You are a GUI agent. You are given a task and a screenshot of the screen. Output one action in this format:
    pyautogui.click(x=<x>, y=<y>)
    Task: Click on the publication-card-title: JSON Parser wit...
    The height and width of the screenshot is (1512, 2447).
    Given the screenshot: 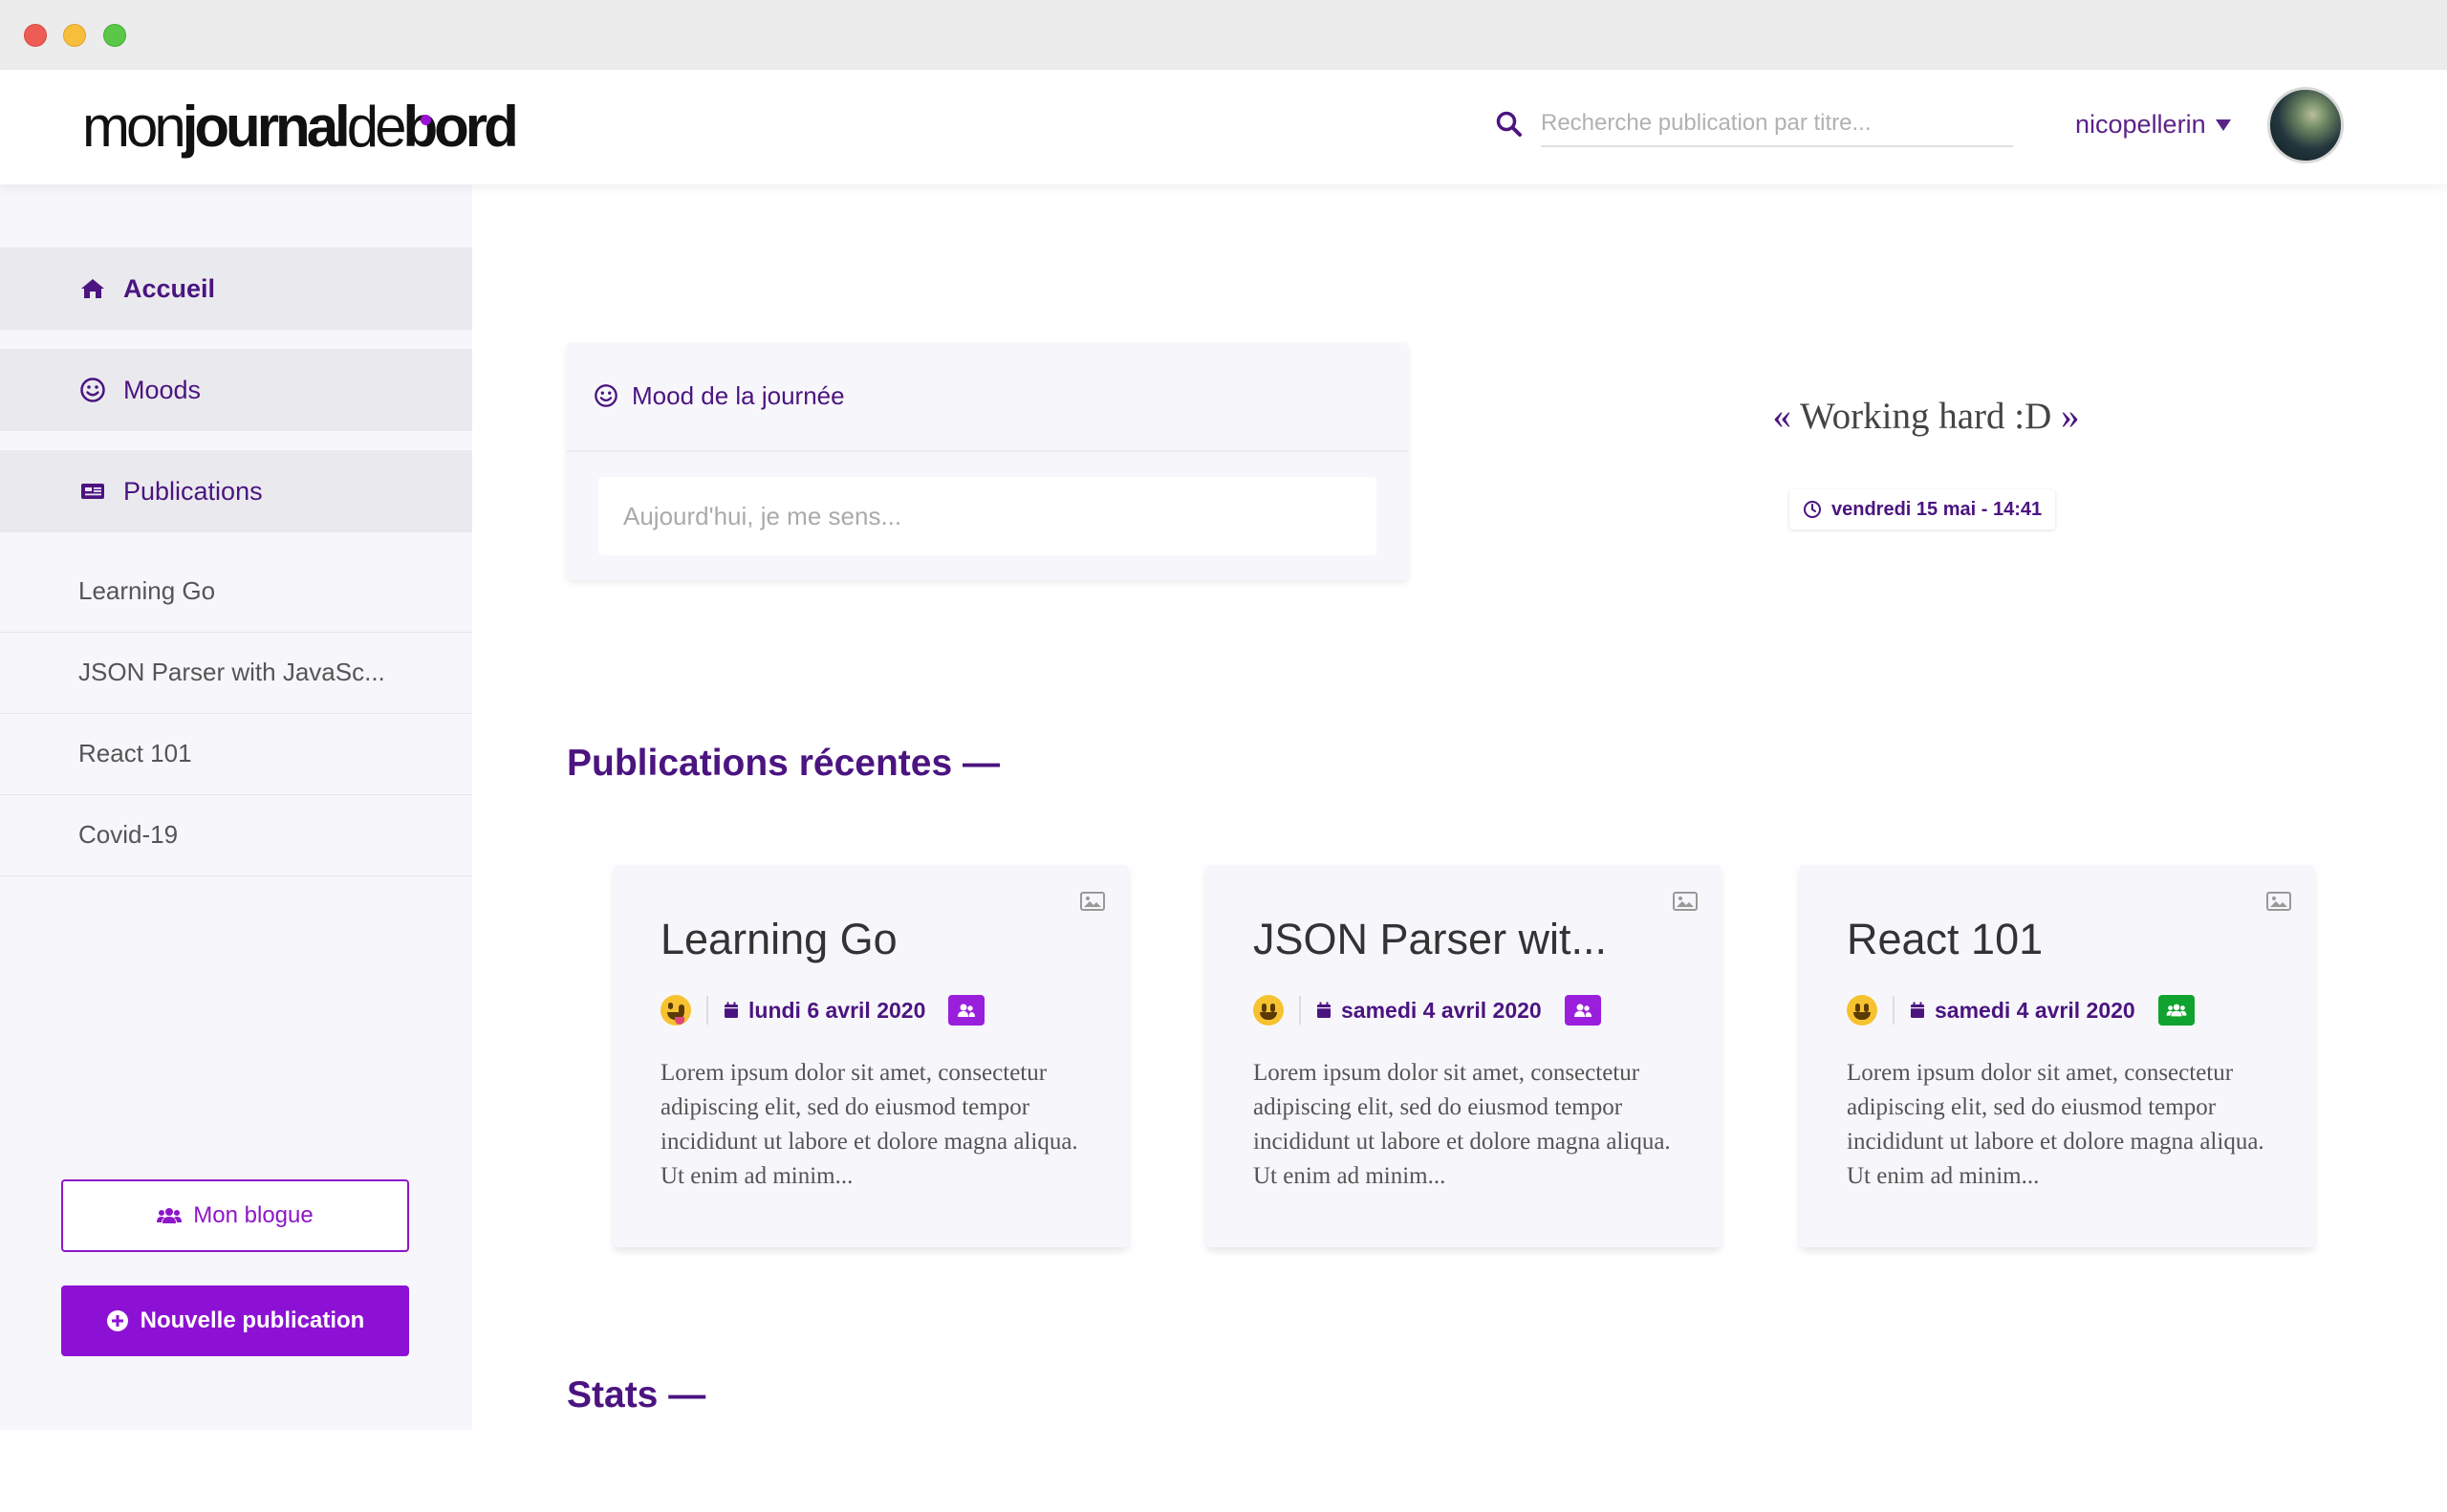 What is the action you would take?
    pyautogui.click(x=1430, y=939)
    